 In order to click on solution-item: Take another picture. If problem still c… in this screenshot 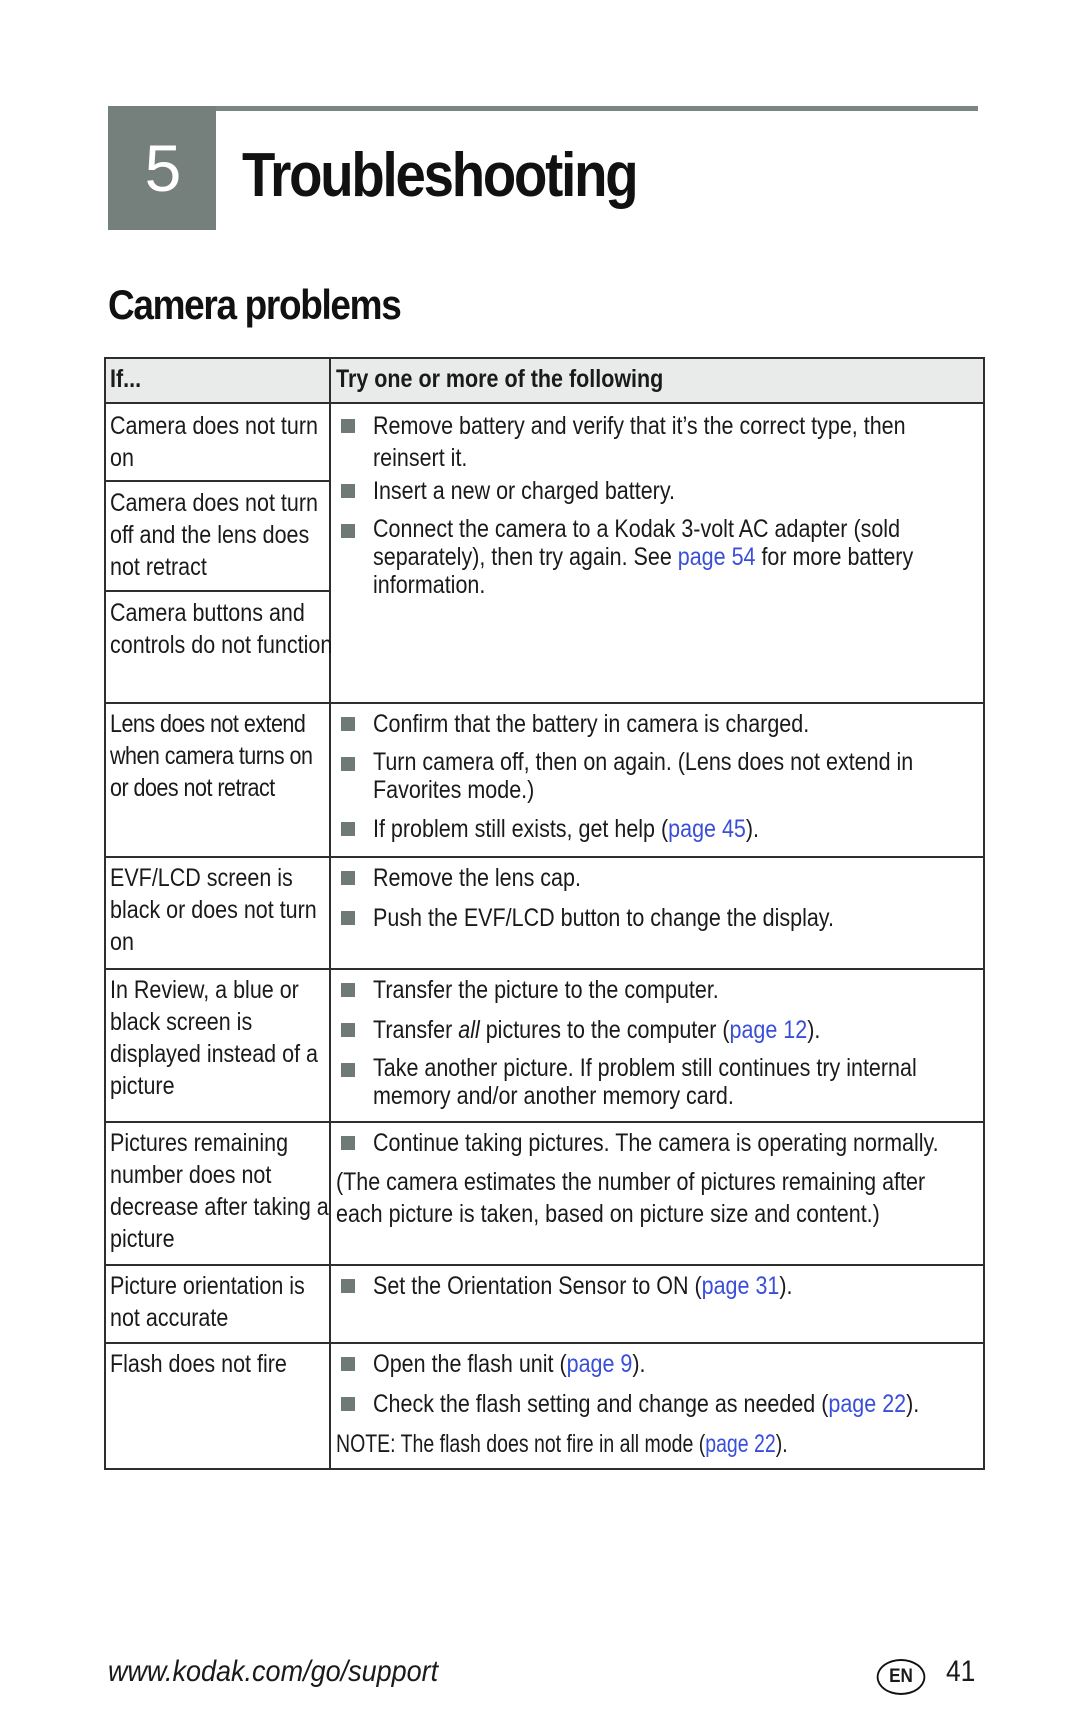, I will do `click(645, 1082)`.